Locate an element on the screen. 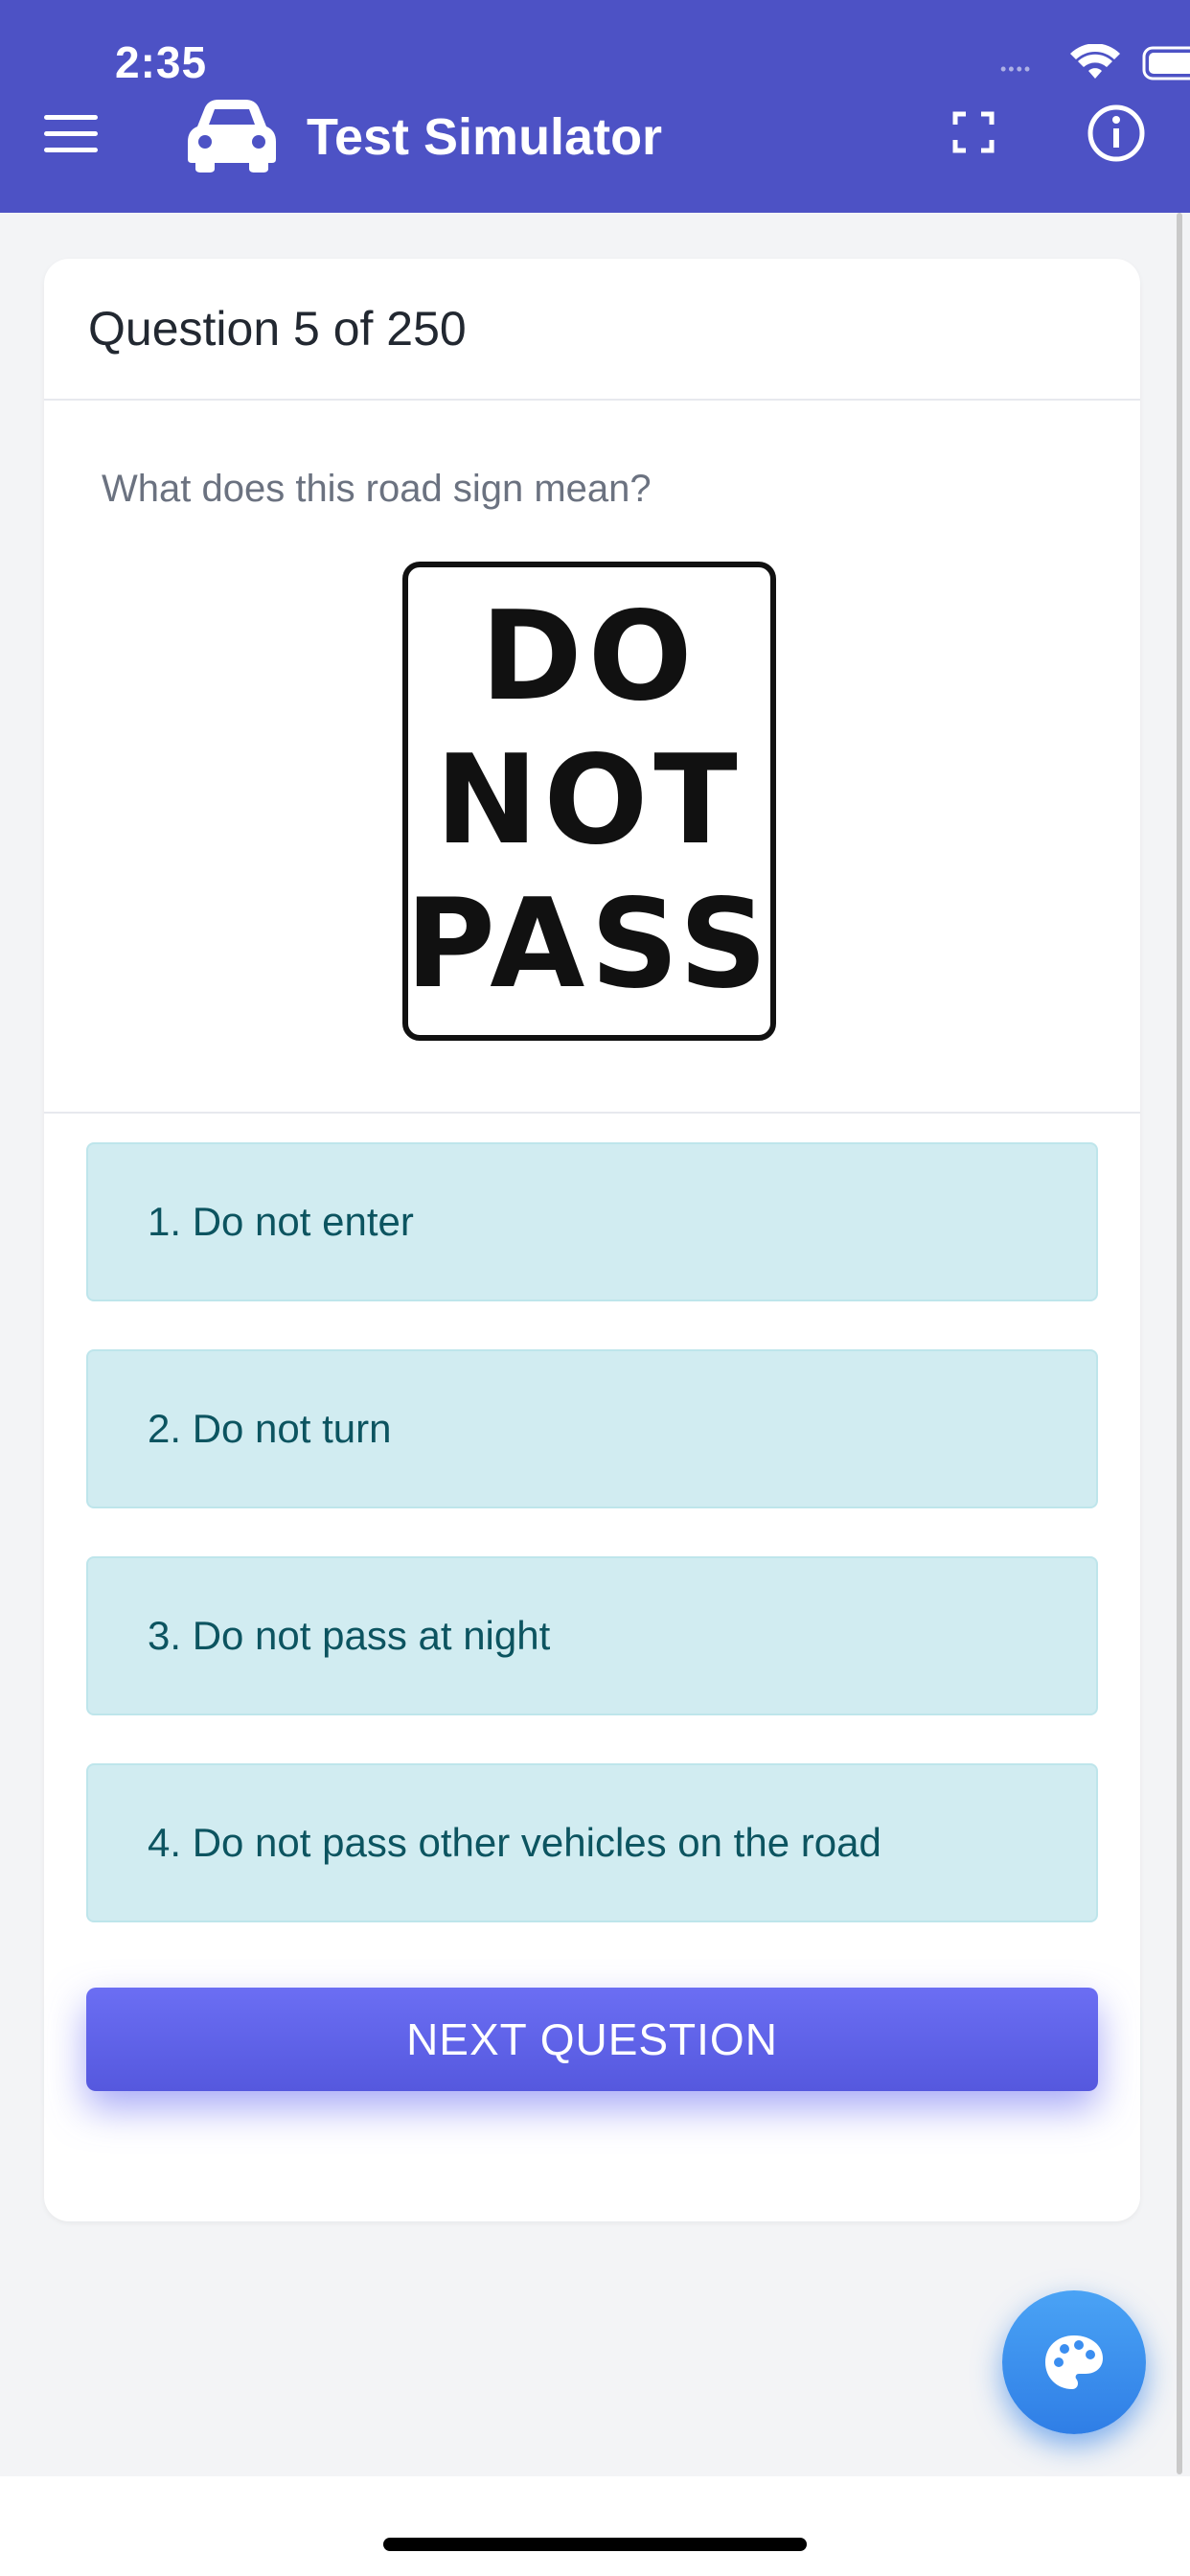  home-indicator is located at coordinates (595, 2544).